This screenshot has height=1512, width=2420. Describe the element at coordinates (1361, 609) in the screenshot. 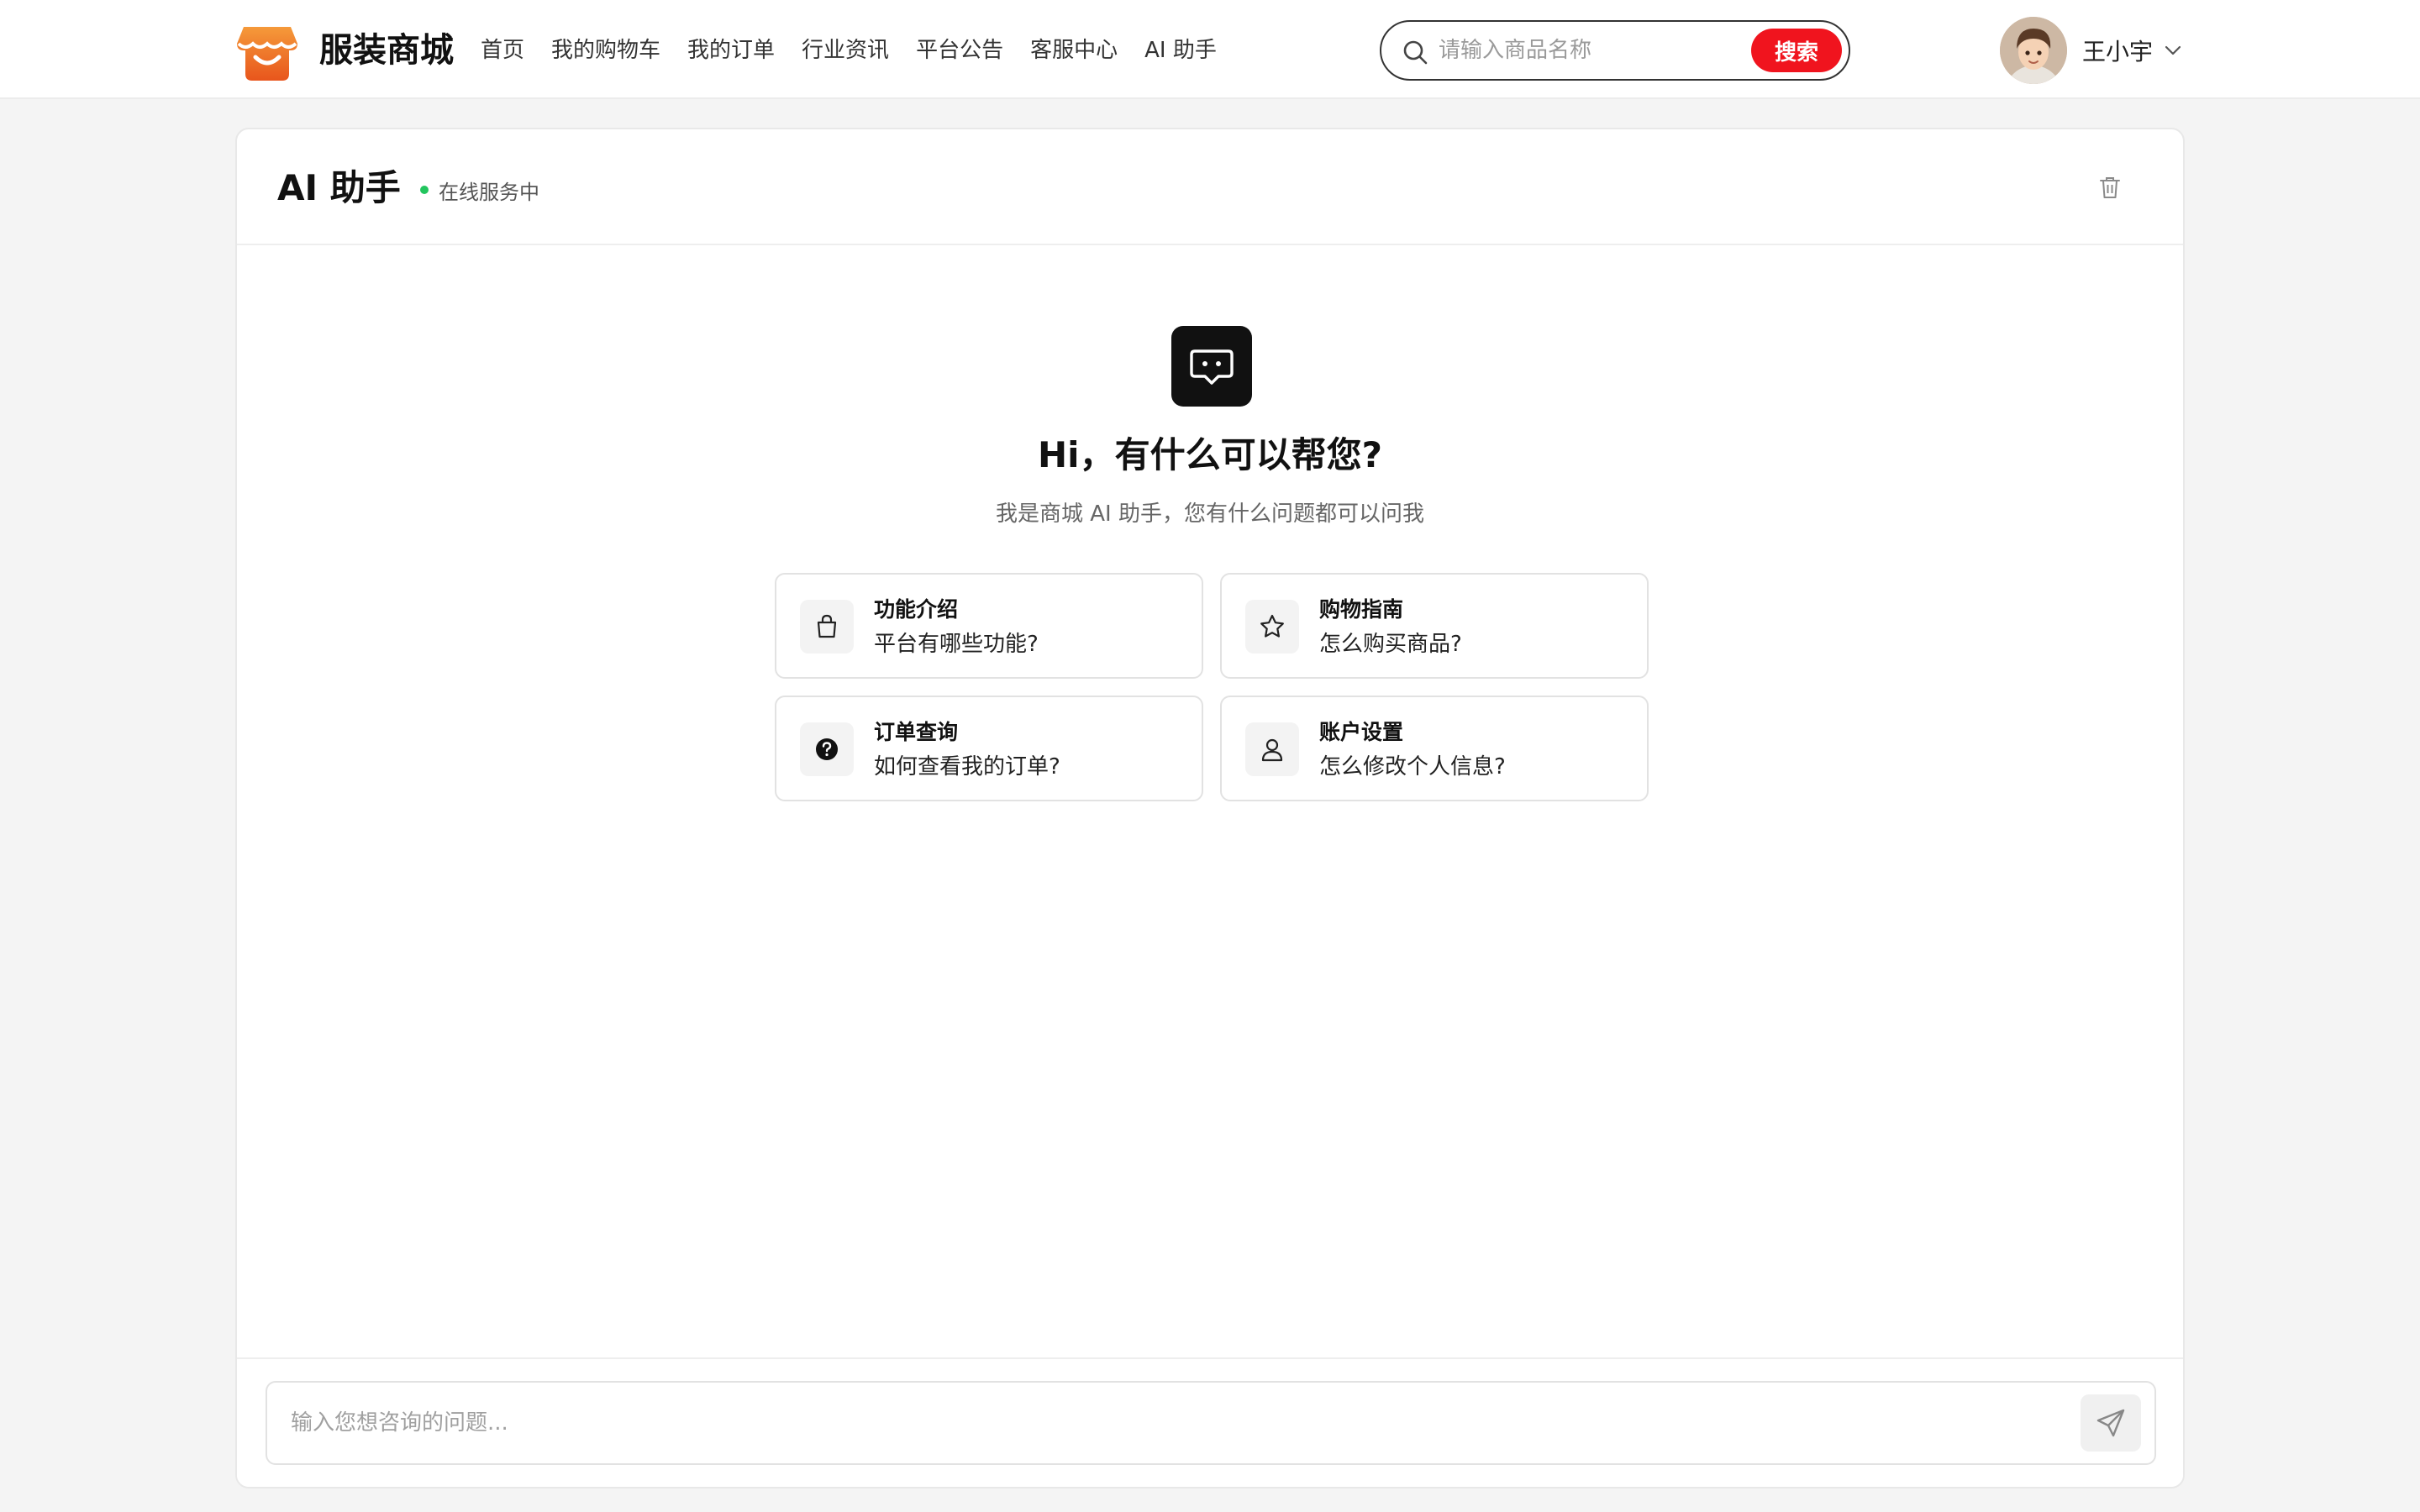

I see `suggestion-title: 购物指南` at that location.